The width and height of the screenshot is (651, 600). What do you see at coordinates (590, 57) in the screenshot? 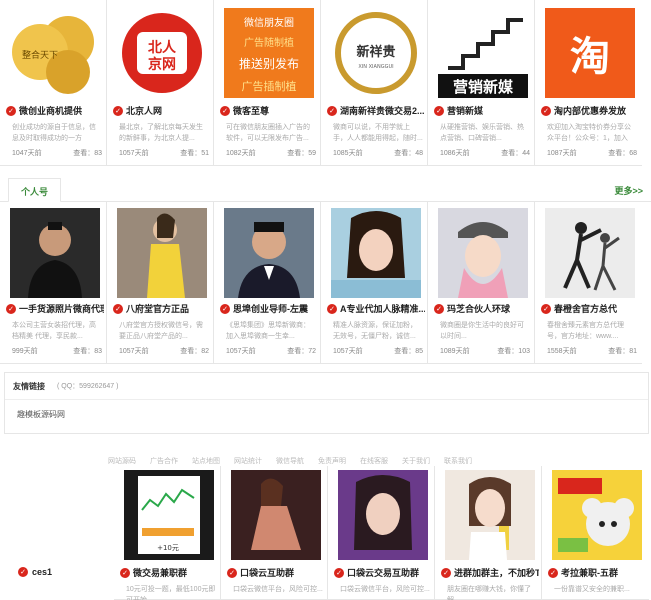
I see `svg-text: 淘` at bounding box center [590, 57].